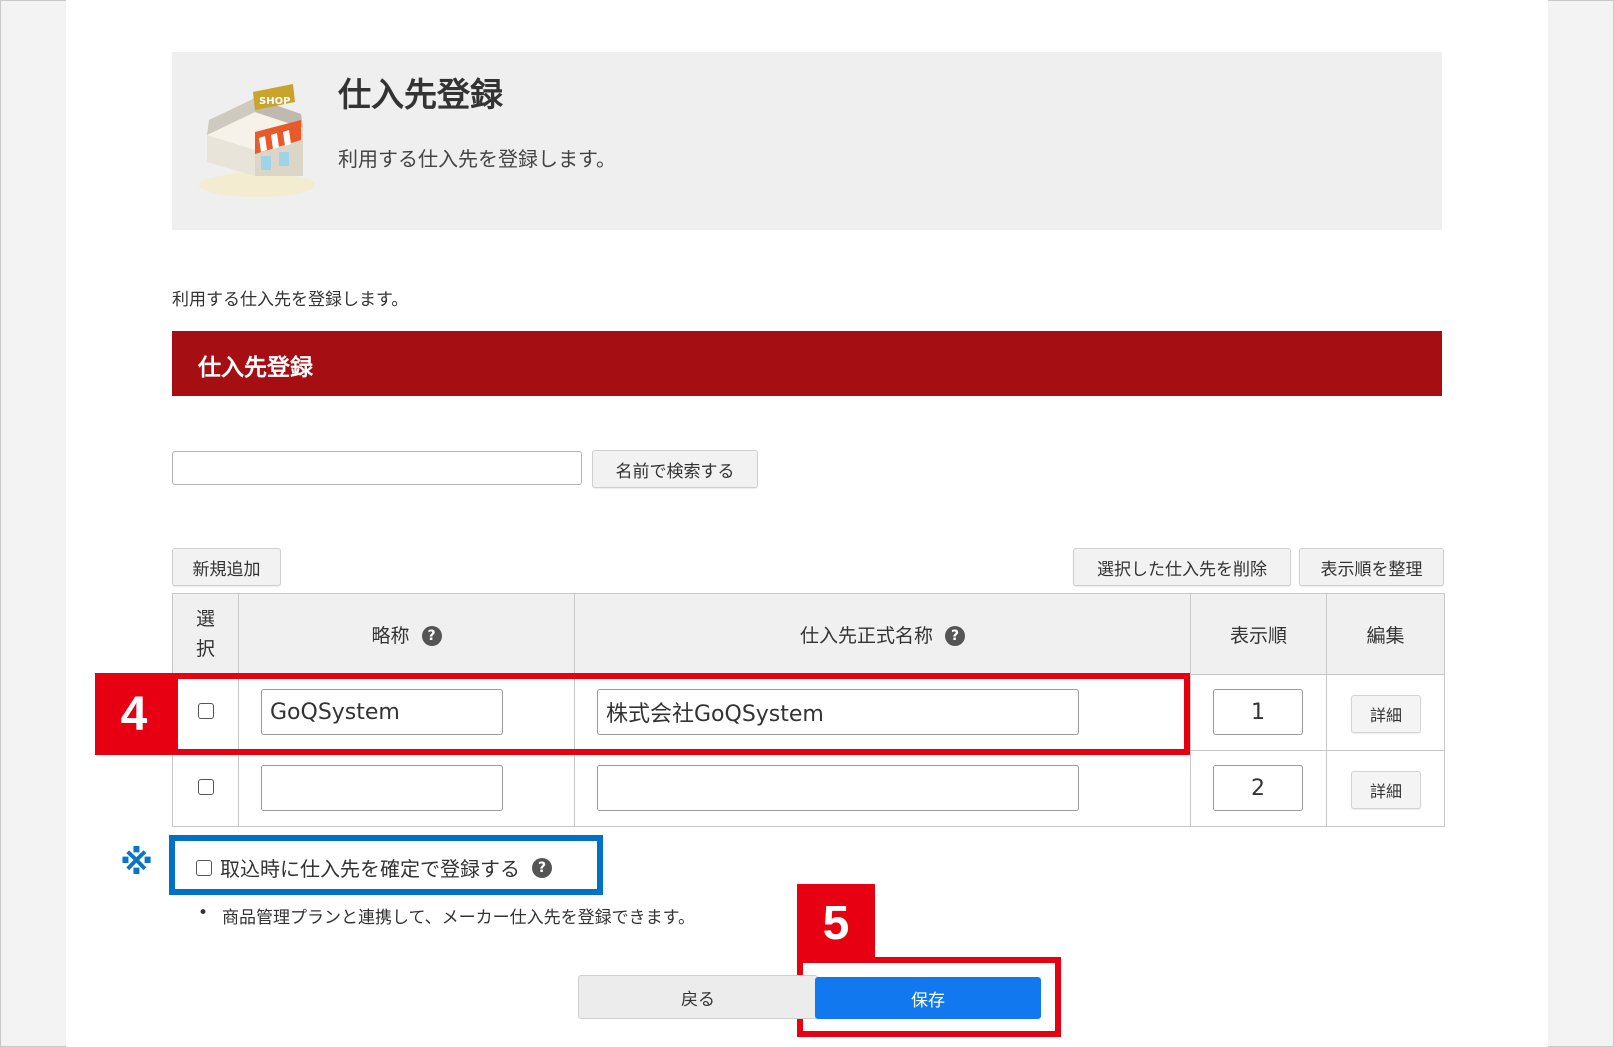  Describe the element at coordinates (675, 469) in the screenshot. I see `search-by-name-button: 名前で検索する` at that location.